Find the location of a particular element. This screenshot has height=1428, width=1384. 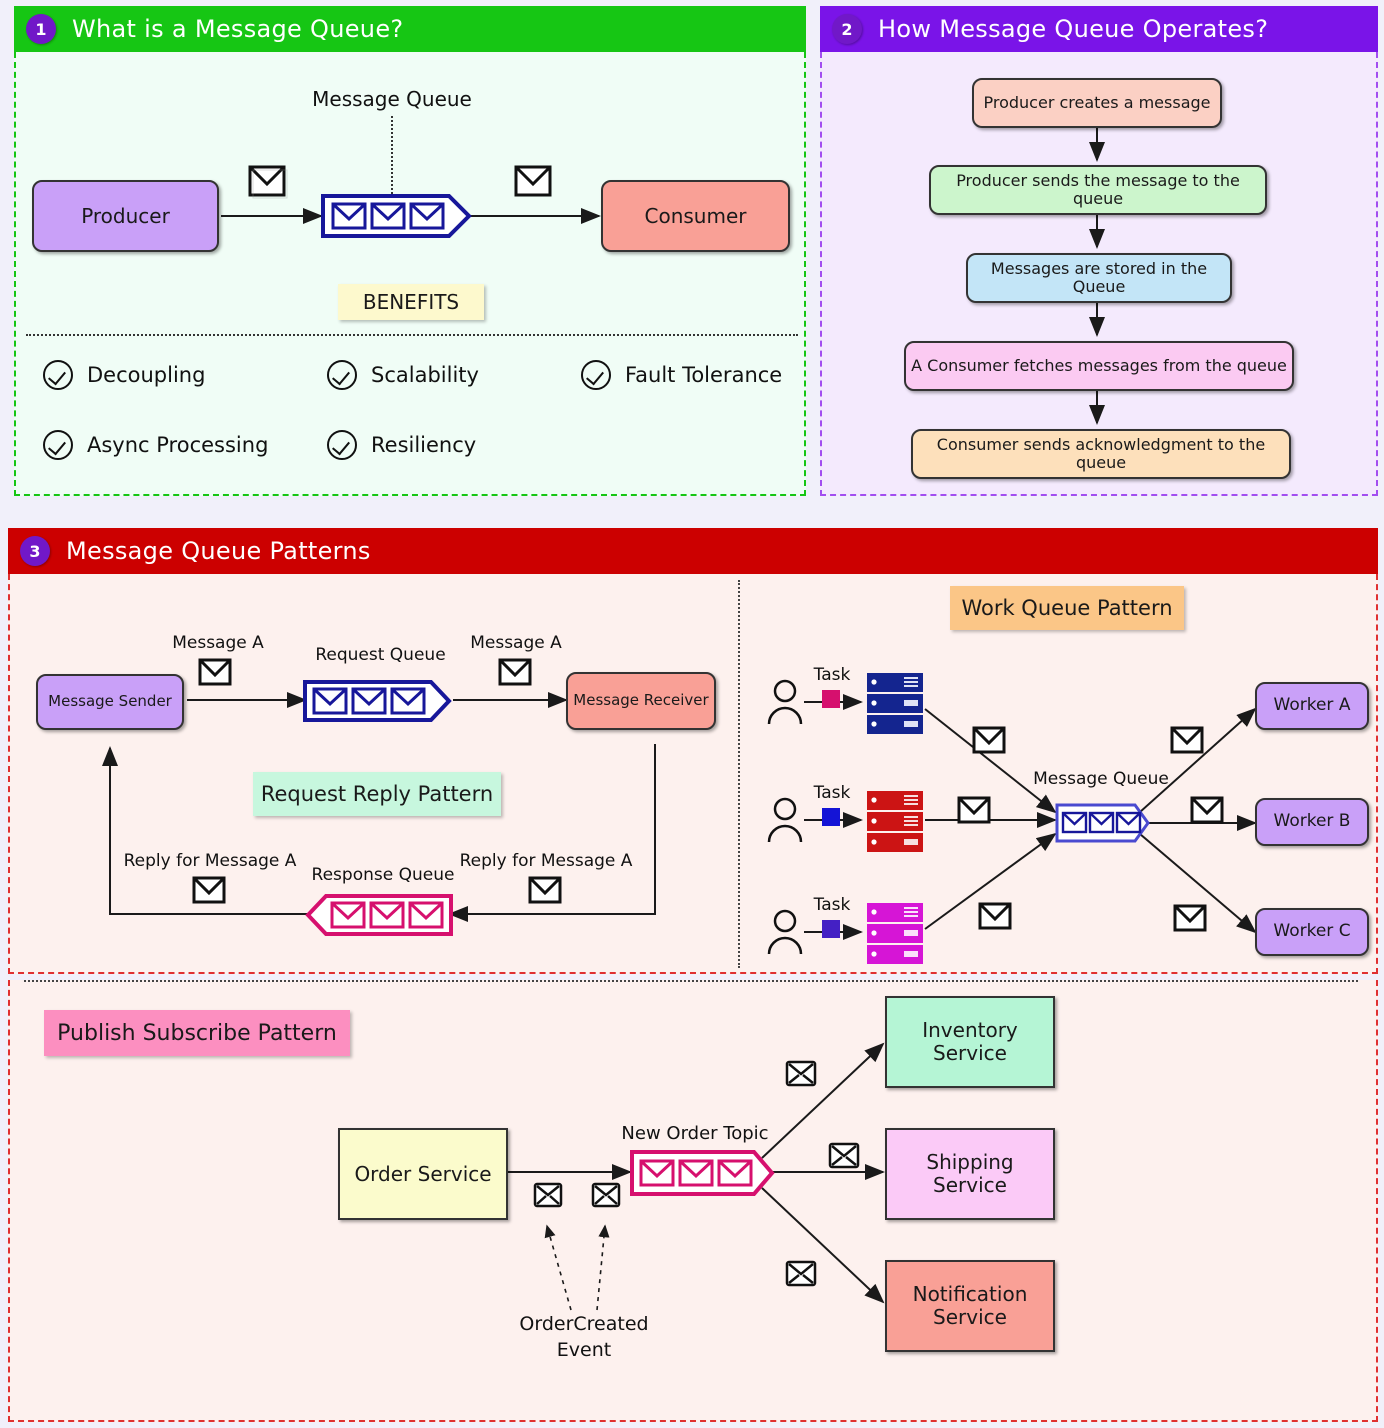

label-task-2: Task is located at coordinates (832, 793).